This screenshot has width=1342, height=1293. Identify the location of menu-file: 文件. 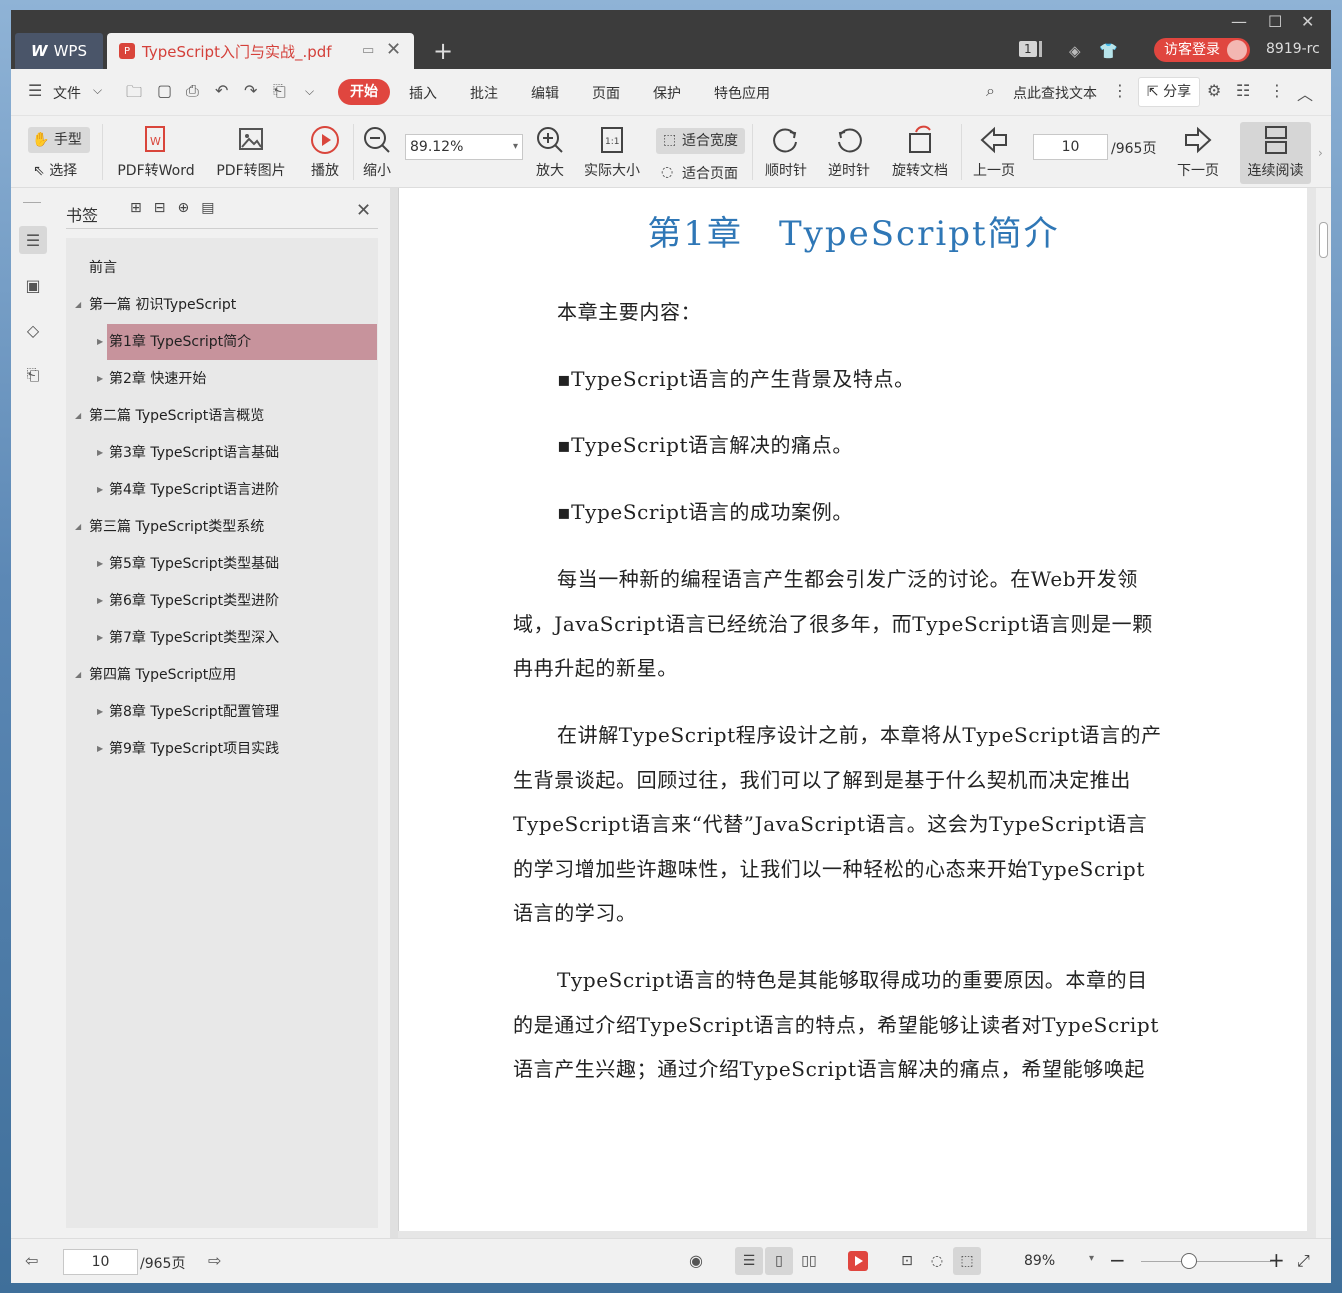
(67, 93).